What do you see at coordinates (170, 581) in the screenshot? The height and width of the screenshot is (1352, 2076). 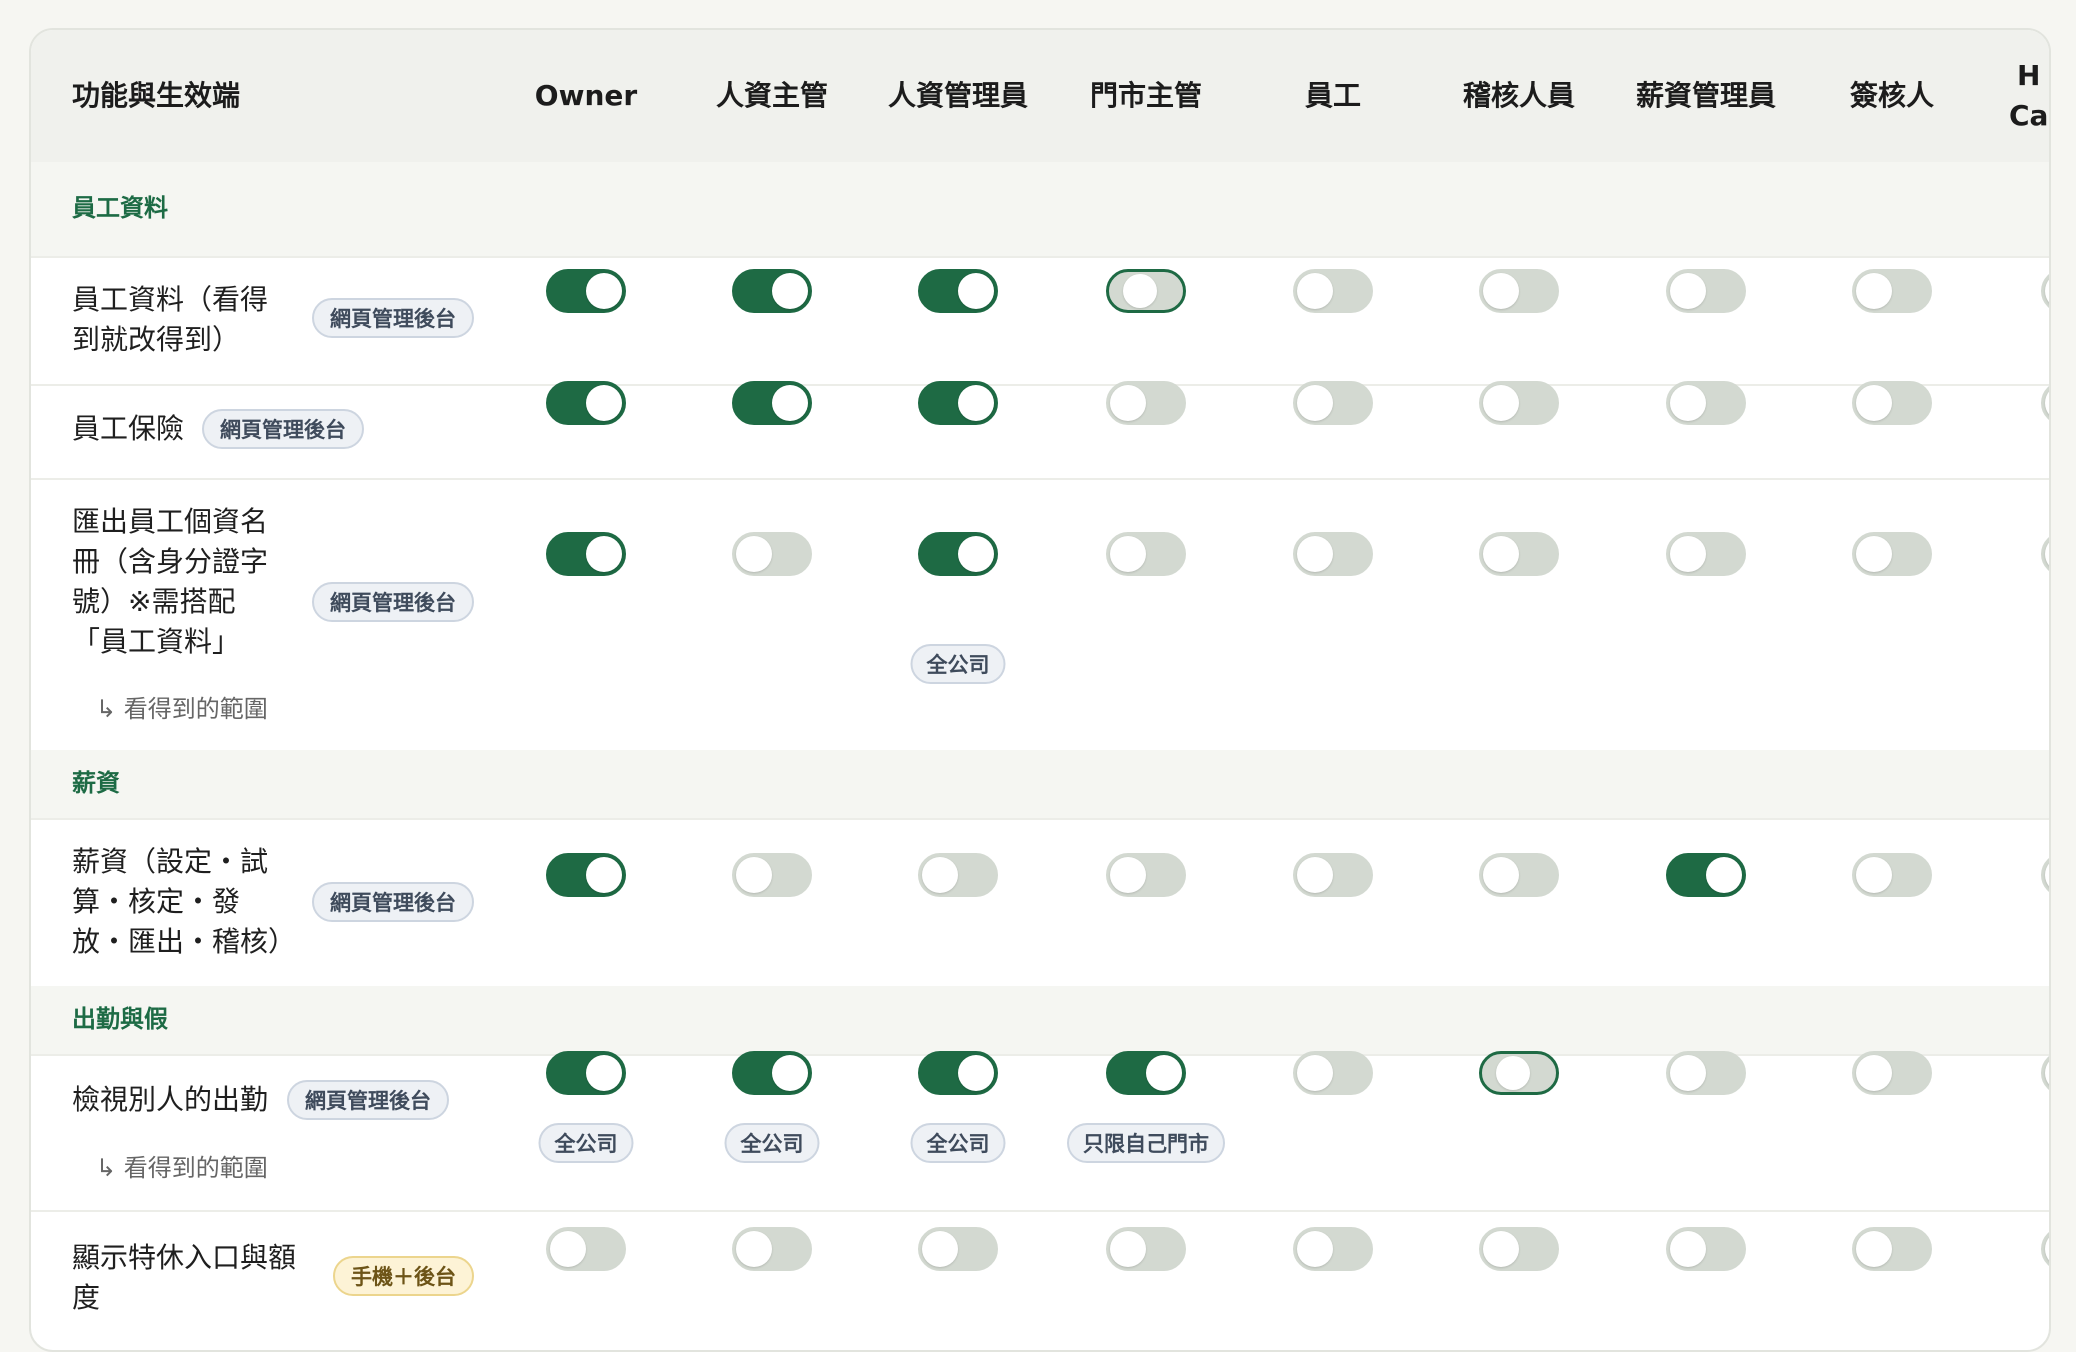 I see `feature-label: 匯出員工個資名 冊（含身分證字 號）※需搭配 「員工資料」` at bounding box center [170, 581].